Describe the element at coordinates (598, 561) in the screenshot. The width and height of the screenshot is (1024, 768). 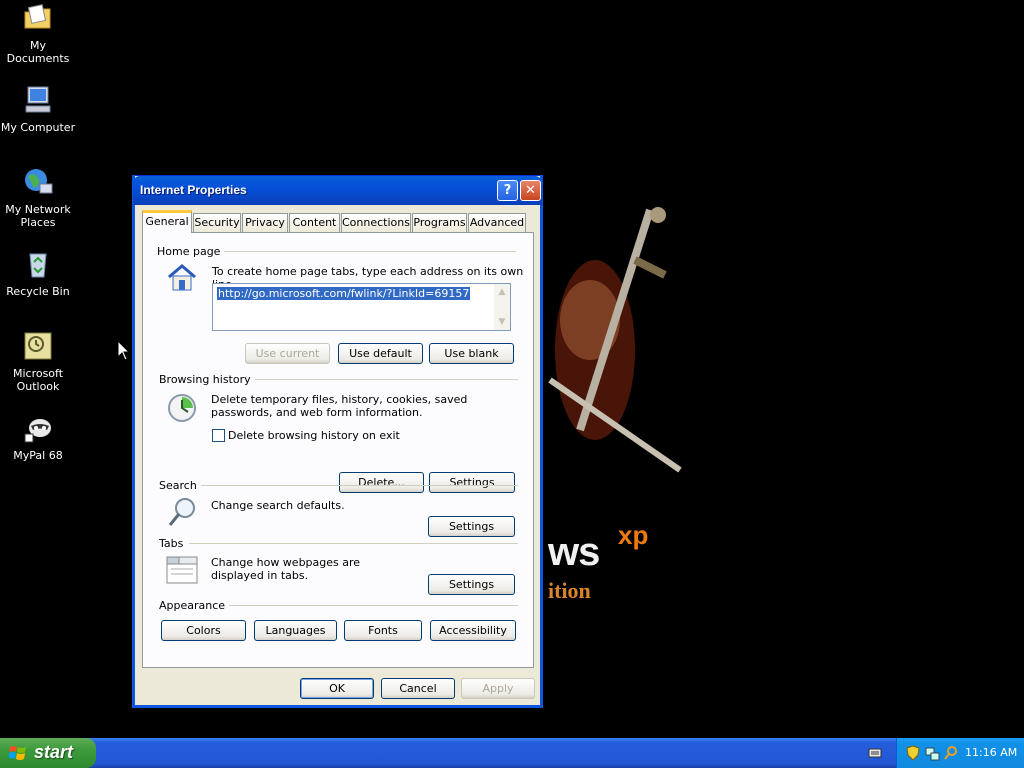
I see `wallpaper-logo: ws xp ition` at that location.